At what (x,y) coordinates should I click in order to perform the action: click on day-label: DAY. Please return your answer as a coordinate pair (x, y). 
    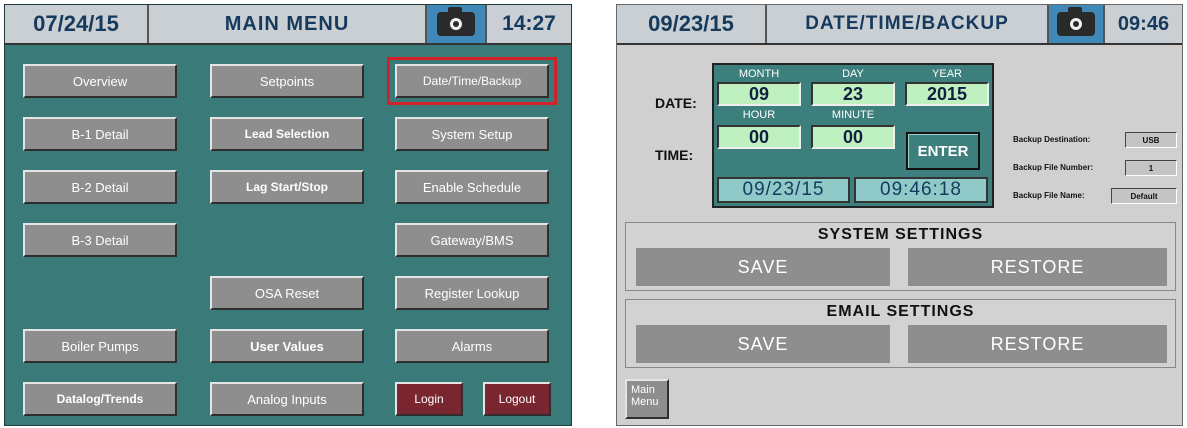
    Looking at the image, I should click on (853, 74).